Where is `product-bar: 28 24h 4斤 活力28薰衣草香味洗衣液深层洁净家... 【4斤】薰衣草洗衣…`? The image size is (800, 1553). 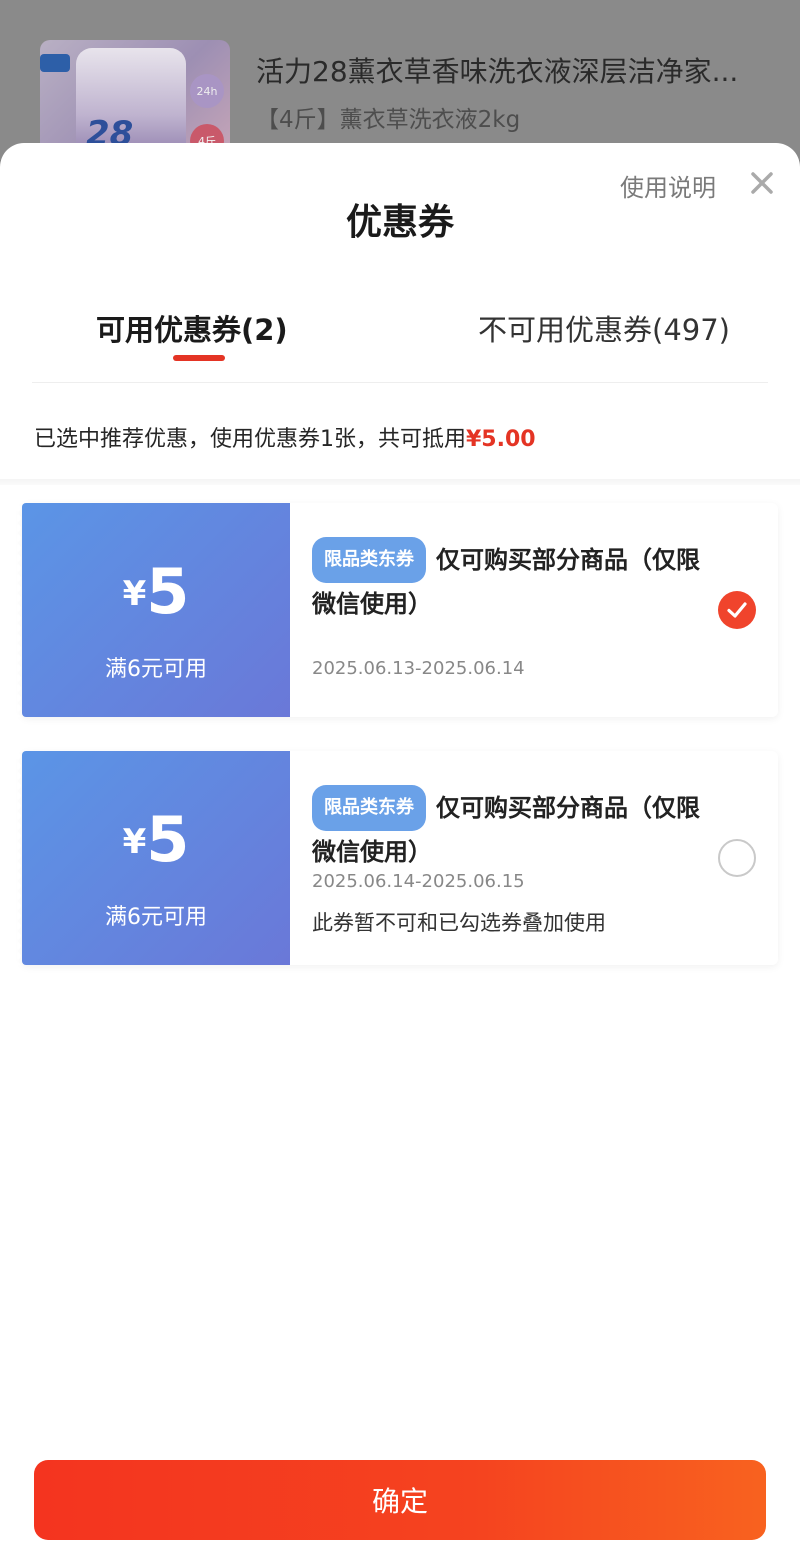
product-bar: 28 24h 4斤 活力28薰衣草香味洗衣液深层洁净家... 【4斤】薰衣草洗衣… is located at coordinates (400, 80).